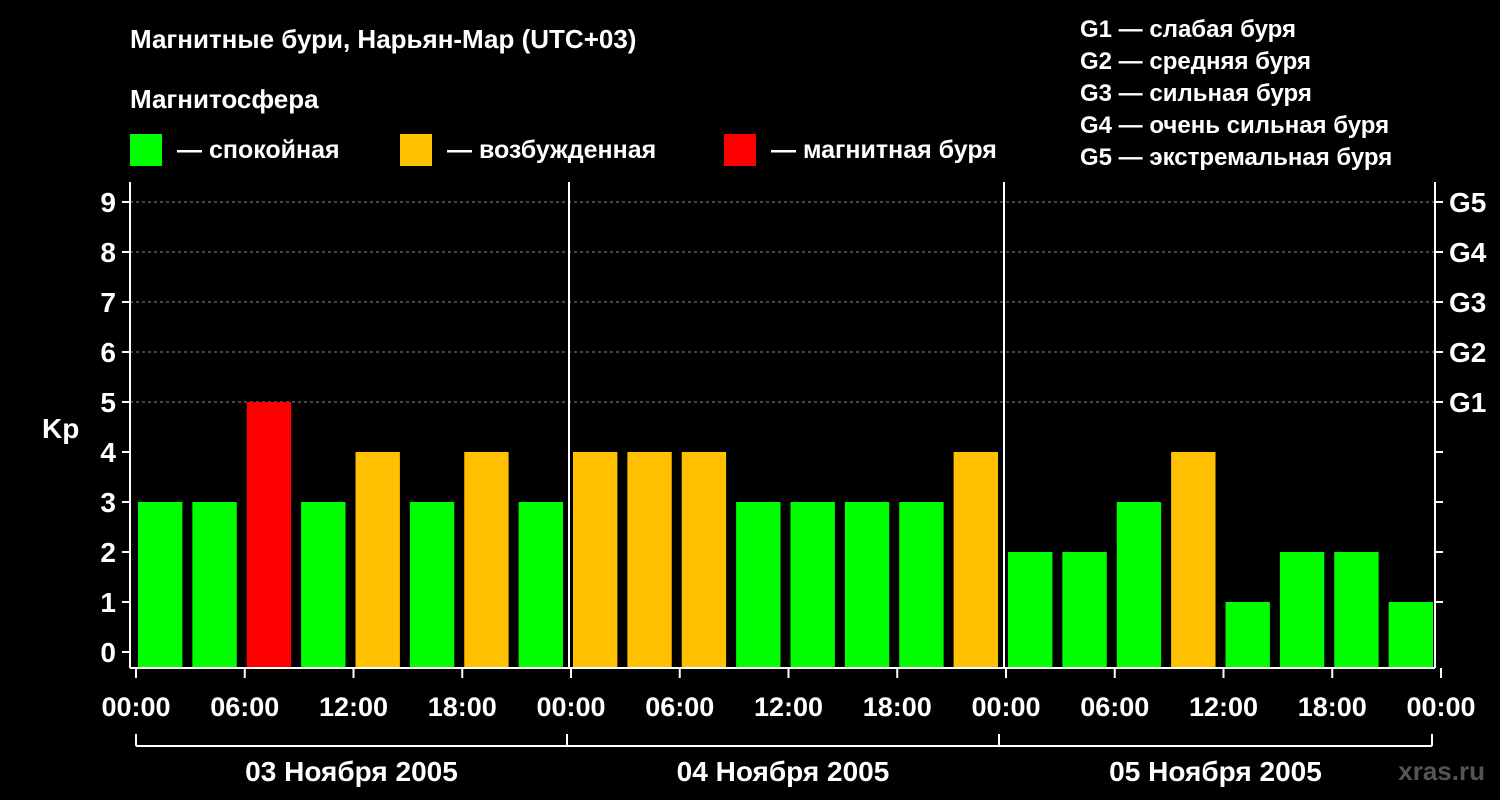 This screenshot has height=800, width=1500. I want to click on y-tick-label: 4, so click(108, 452).